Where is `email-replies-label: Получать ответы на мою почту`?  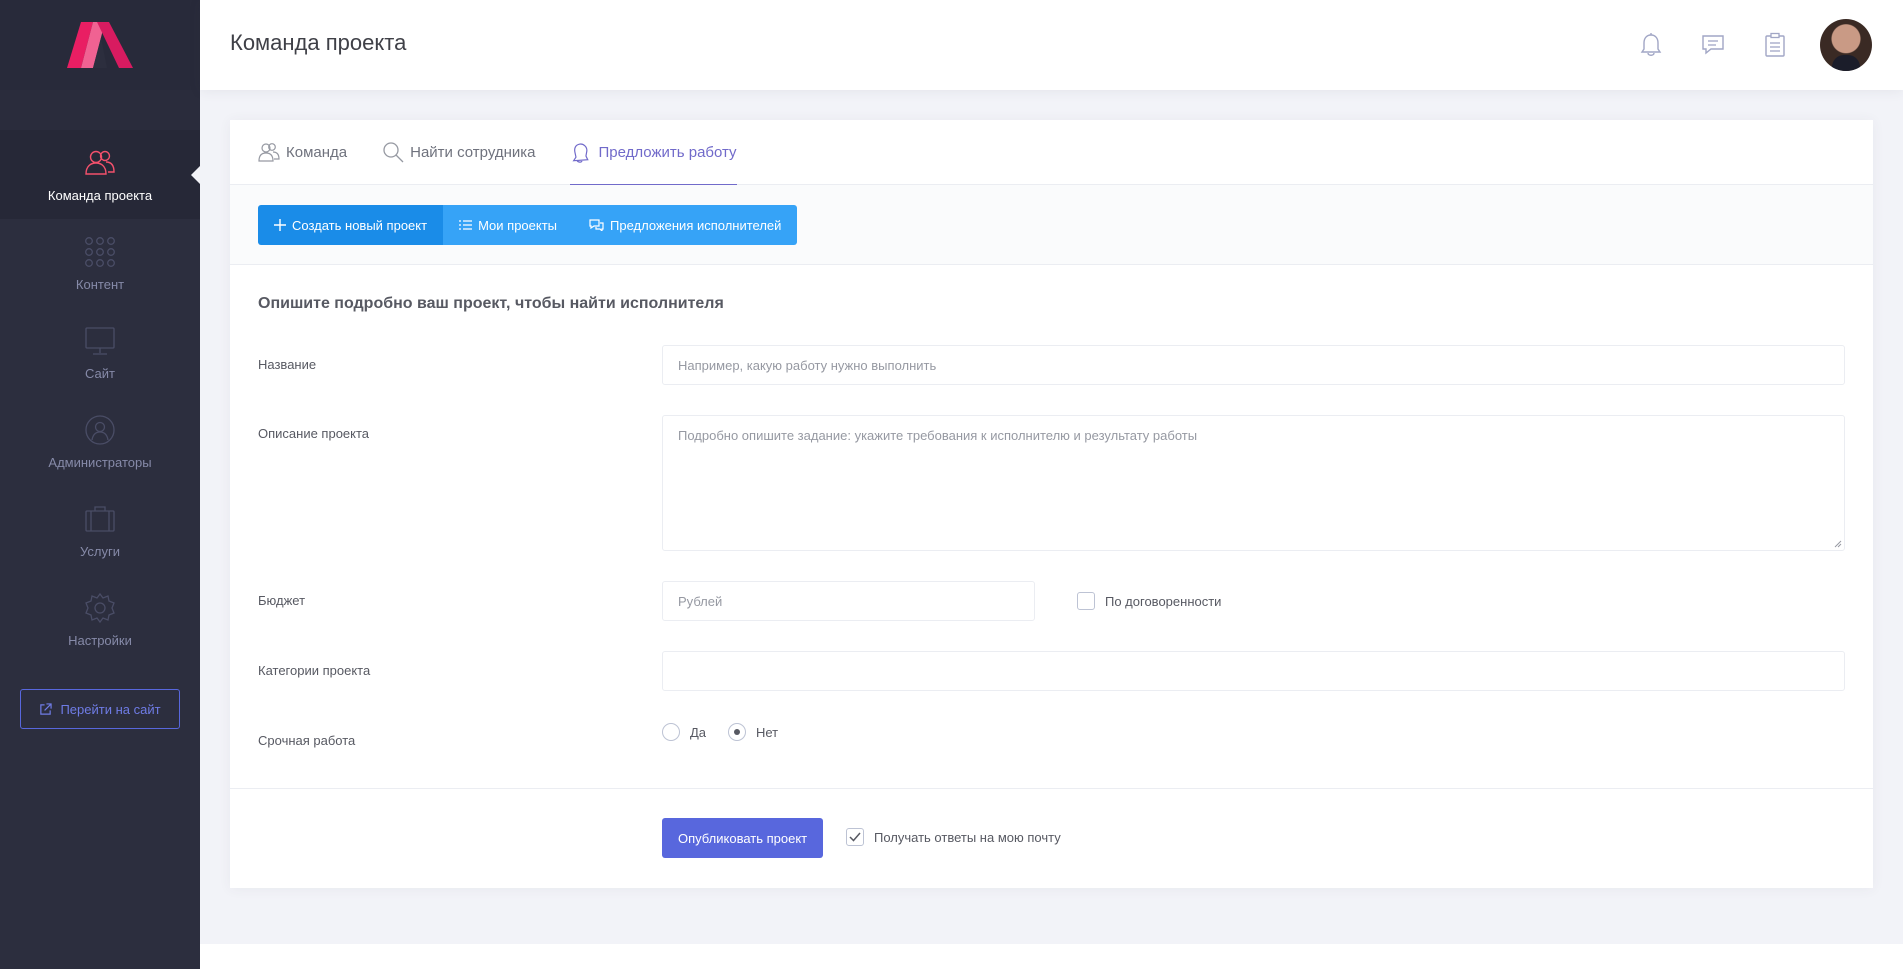
email-replies-label: Получать ответы на мою почту is located at coordinates (967, 837).